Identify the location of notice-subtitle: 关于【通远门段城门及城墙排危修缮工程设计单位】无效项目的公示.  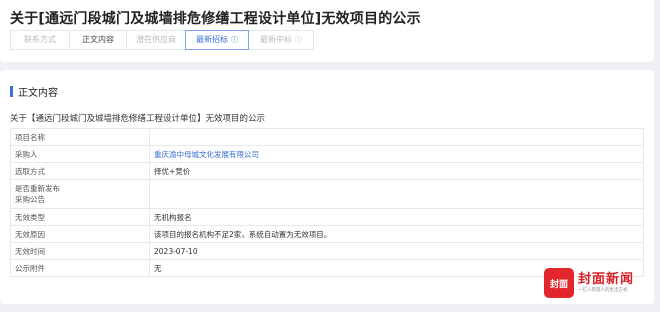
(138, 119).